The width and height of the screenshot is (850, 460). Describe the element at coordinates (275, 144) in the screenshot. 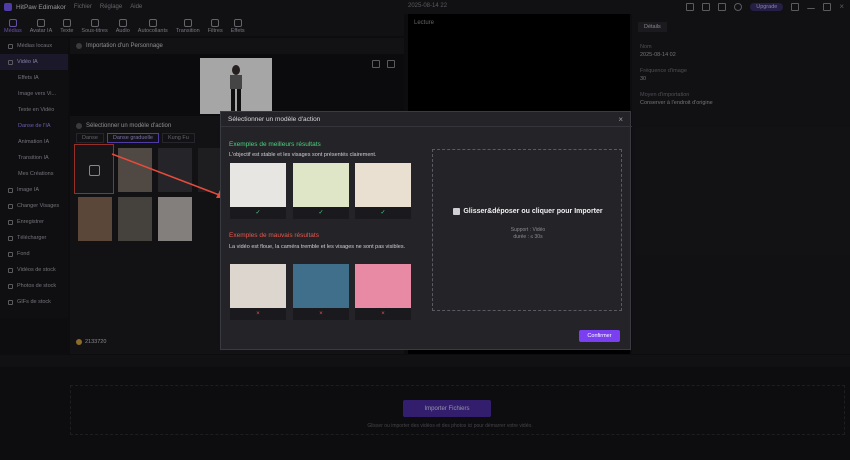

I see `good-examples-title: Exemples de meilleurs résultats` at that location.